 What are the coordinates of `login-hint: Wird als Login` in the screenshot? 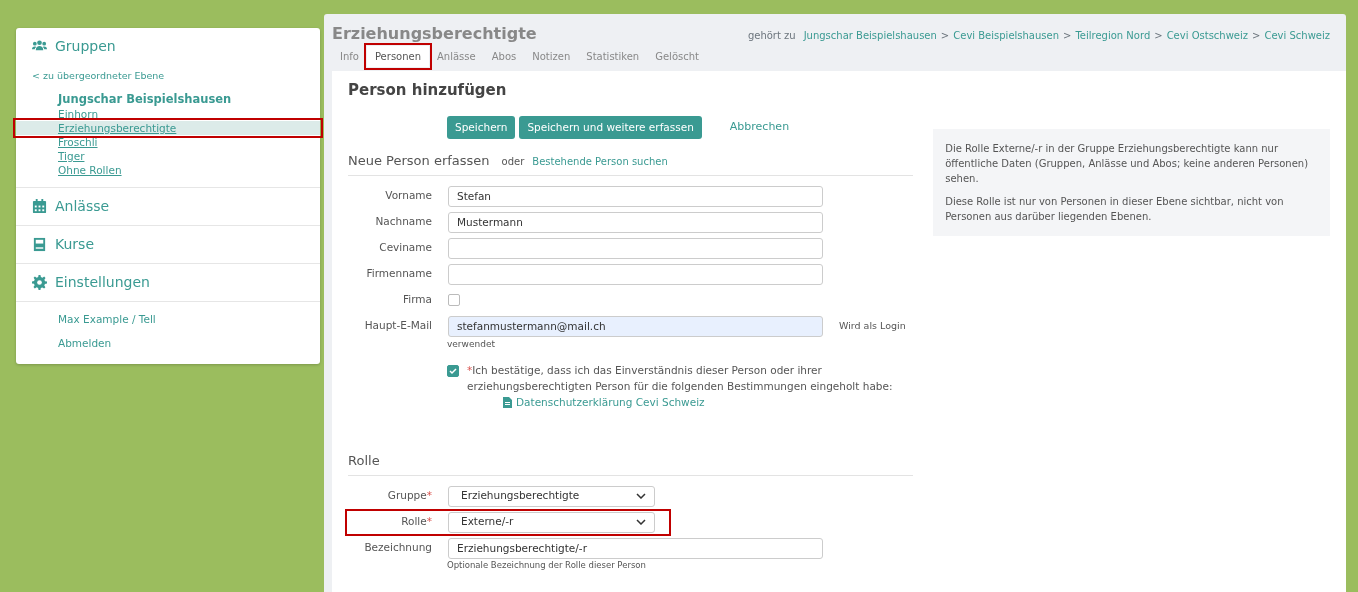 It's located at (872, 326).